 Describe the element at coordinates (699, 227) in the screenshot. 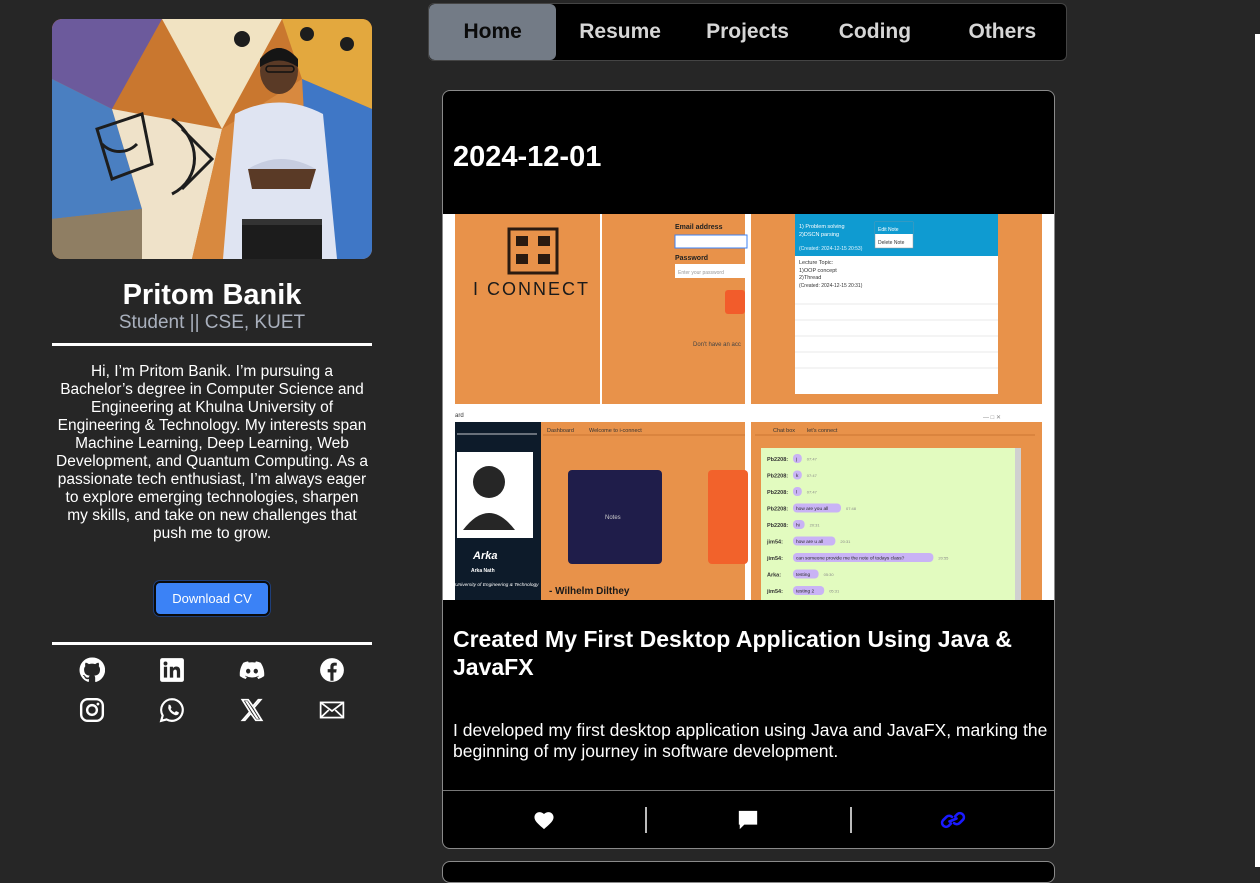

I see `screenshot-email-label: Email address` at that location.